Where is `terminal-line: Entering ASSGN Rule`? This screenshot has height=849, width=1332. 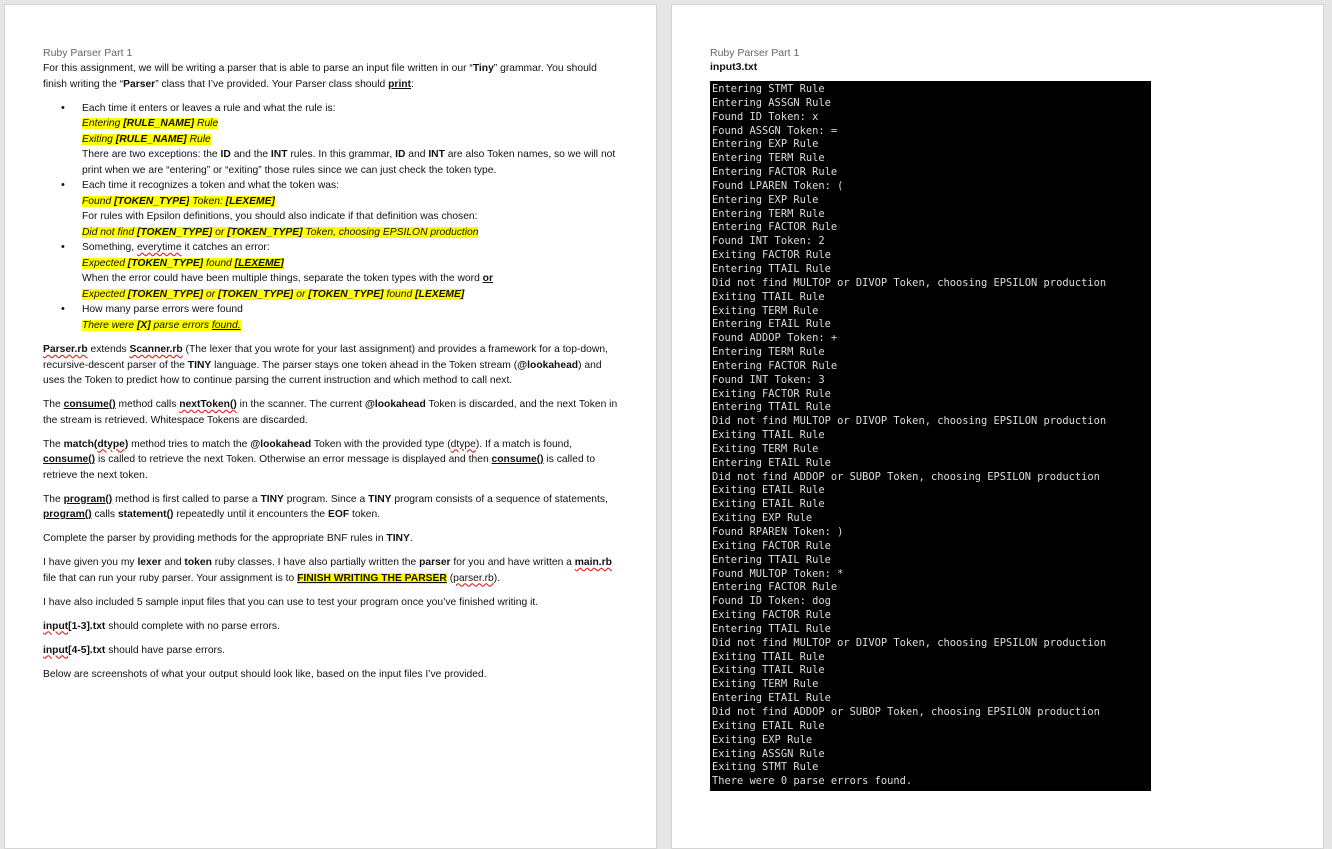 terminal-line: Entering ASSGN Rule is located at coordinates (771, 102).